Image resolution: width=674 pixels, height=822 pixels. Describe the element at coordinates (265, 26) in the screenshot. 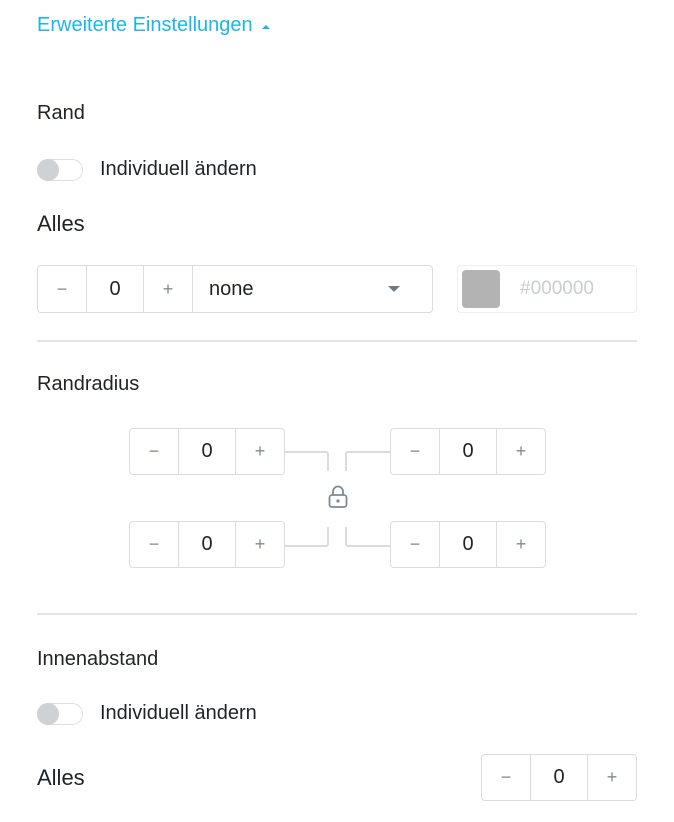

I see `caret-up-icon` at that location.